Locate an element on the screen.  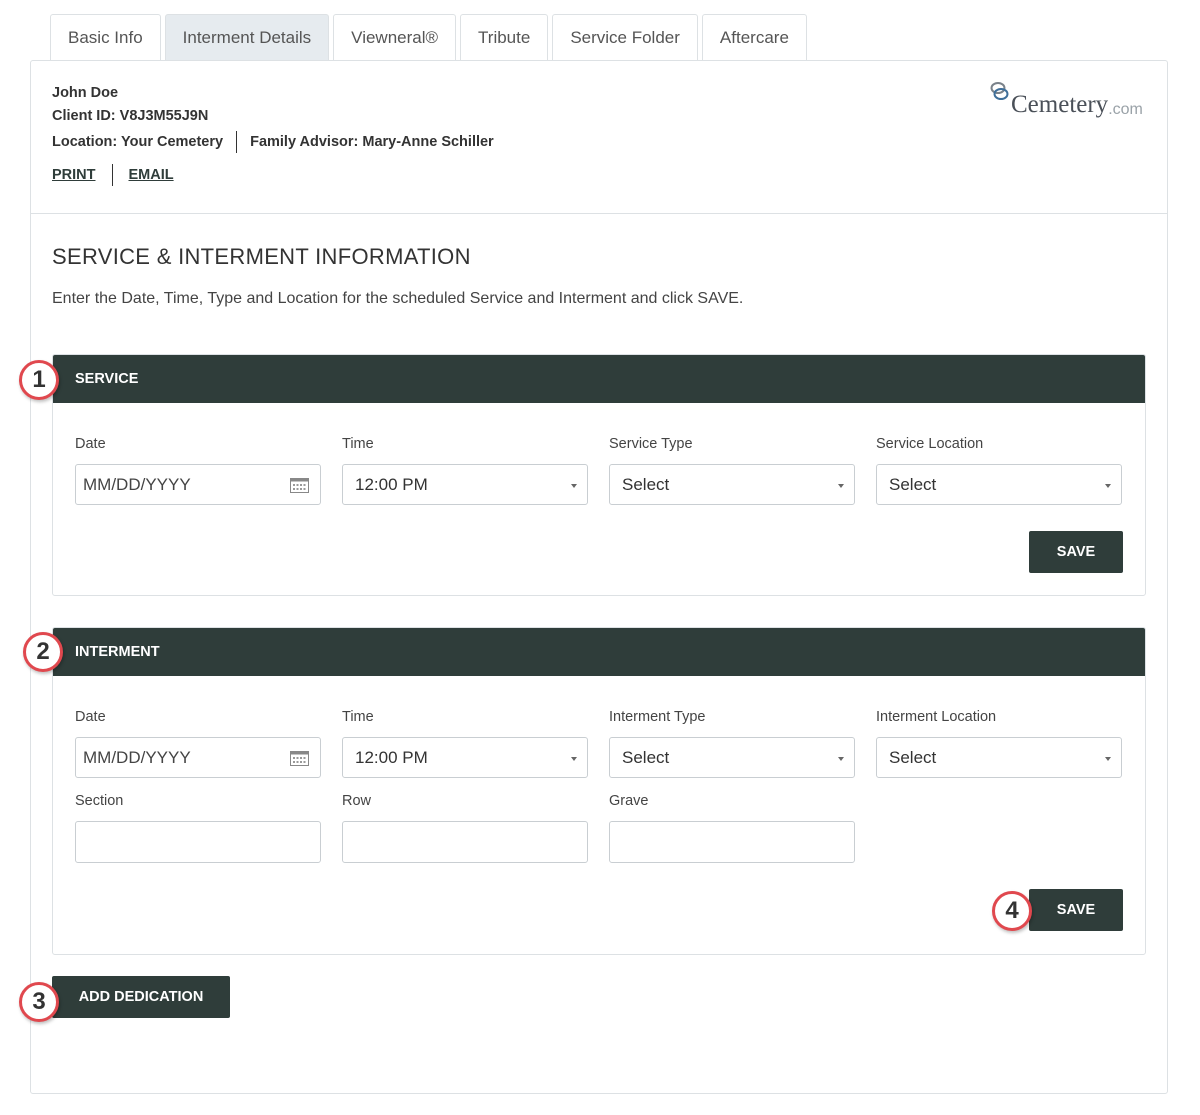
service-date-label: Date is located at coordinates (90, 444).